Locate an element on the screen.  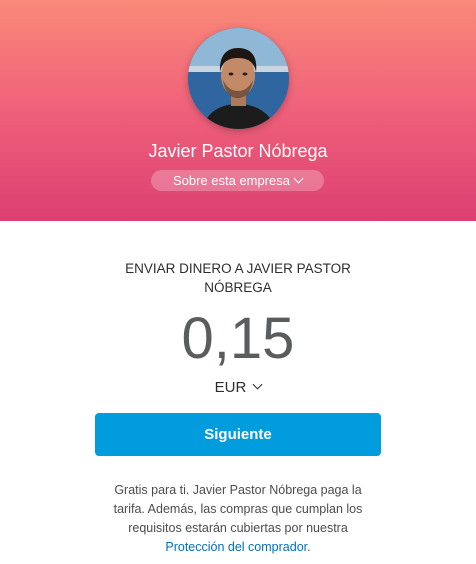
about-company-button: Sobre esta empresa is located at coordinates (237, 180).